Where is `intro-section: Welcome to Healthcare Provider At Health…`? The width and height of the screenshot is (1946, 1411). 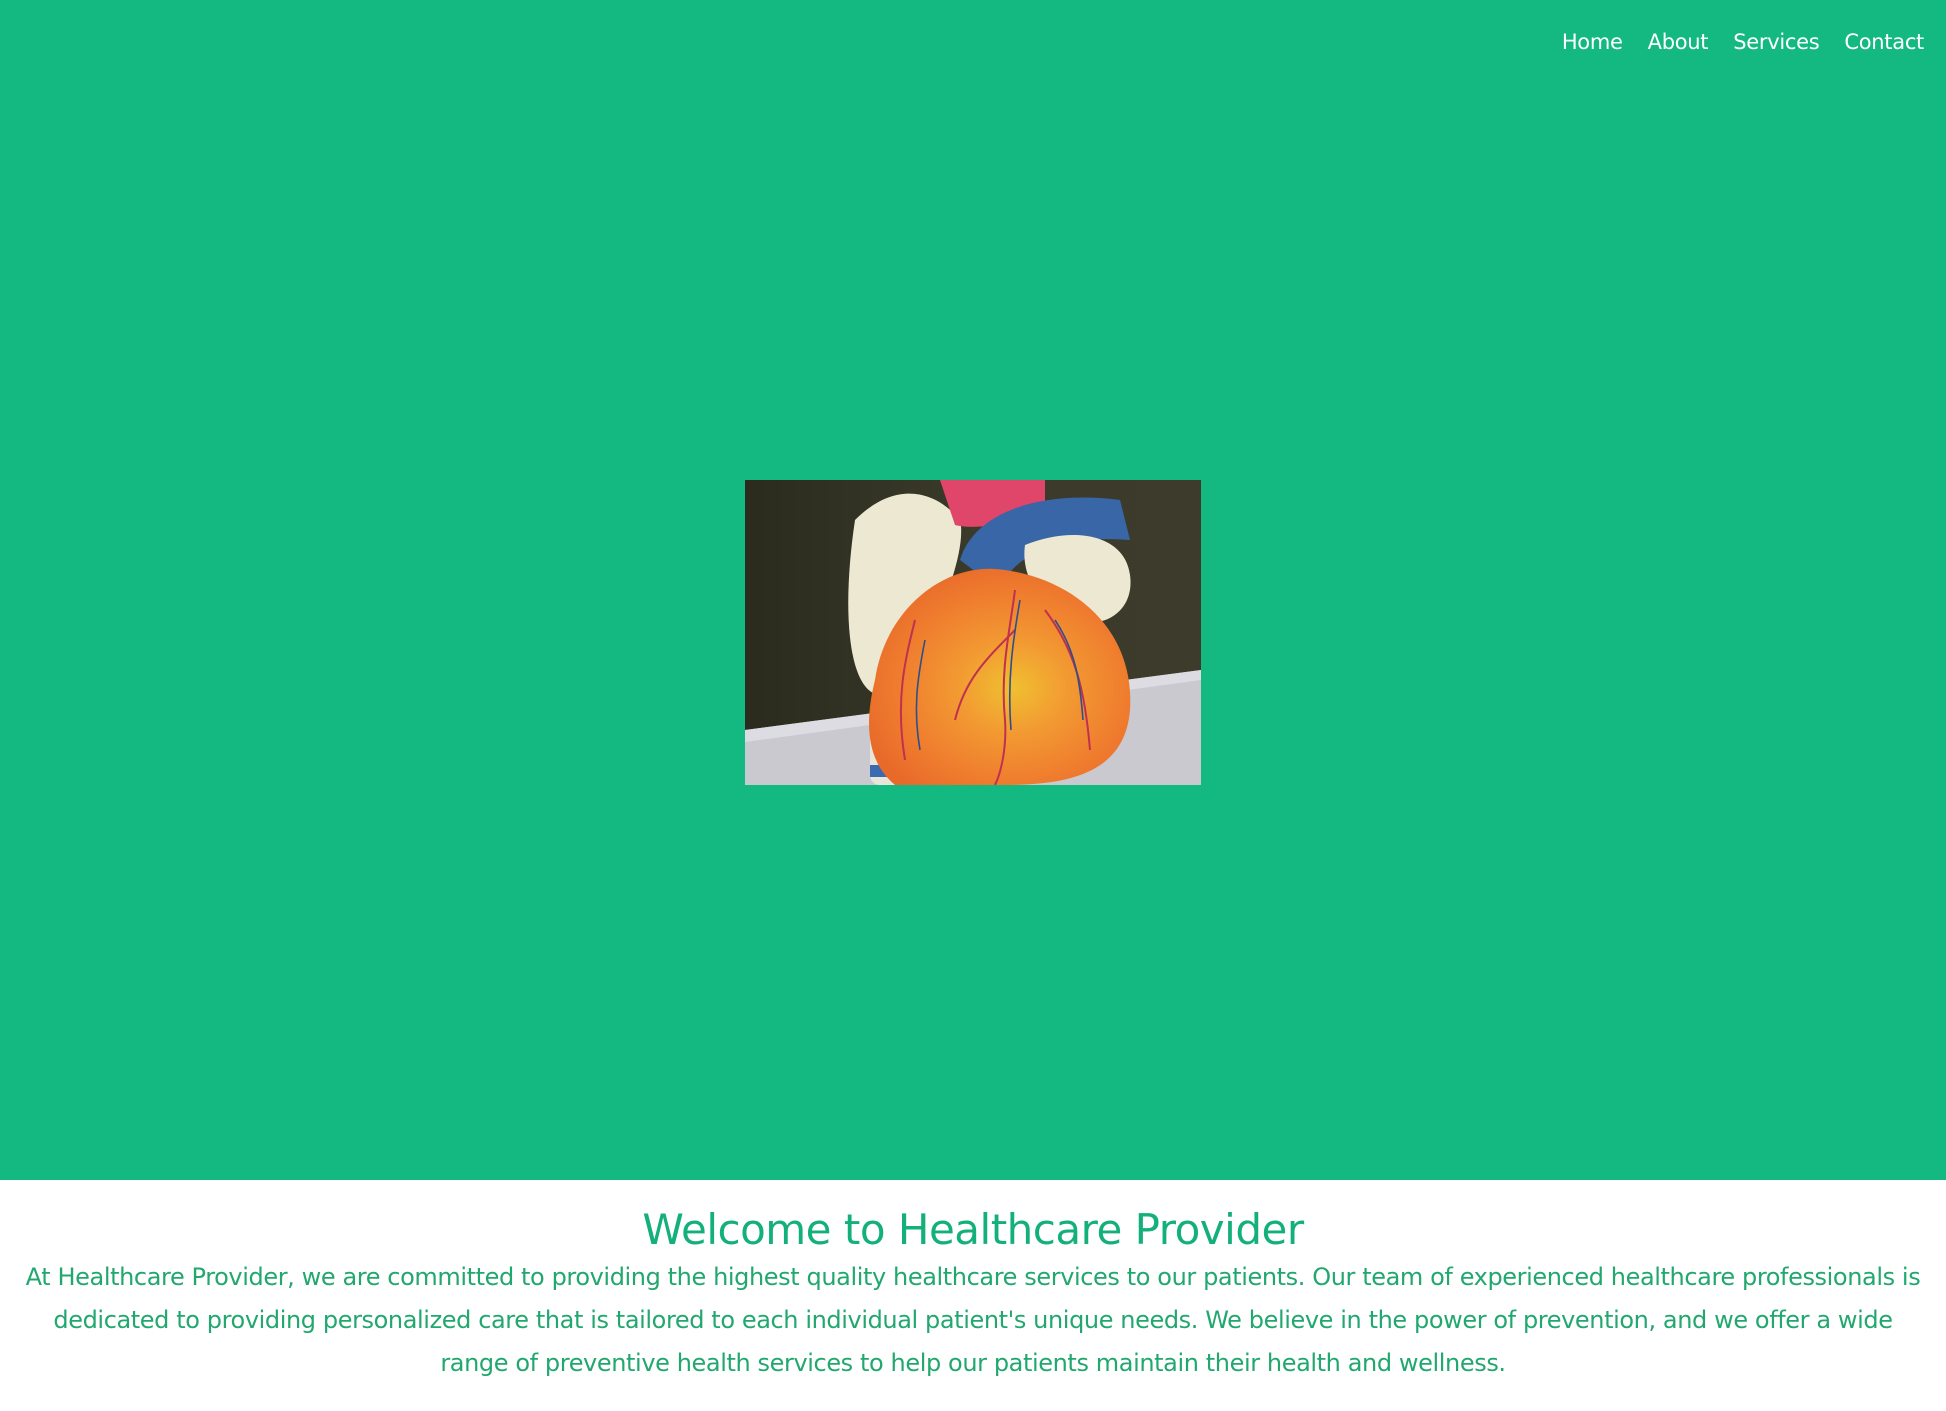 intro-section: Welcome to Healthcare Provider At Health… is located at coordinates (973, 1282).